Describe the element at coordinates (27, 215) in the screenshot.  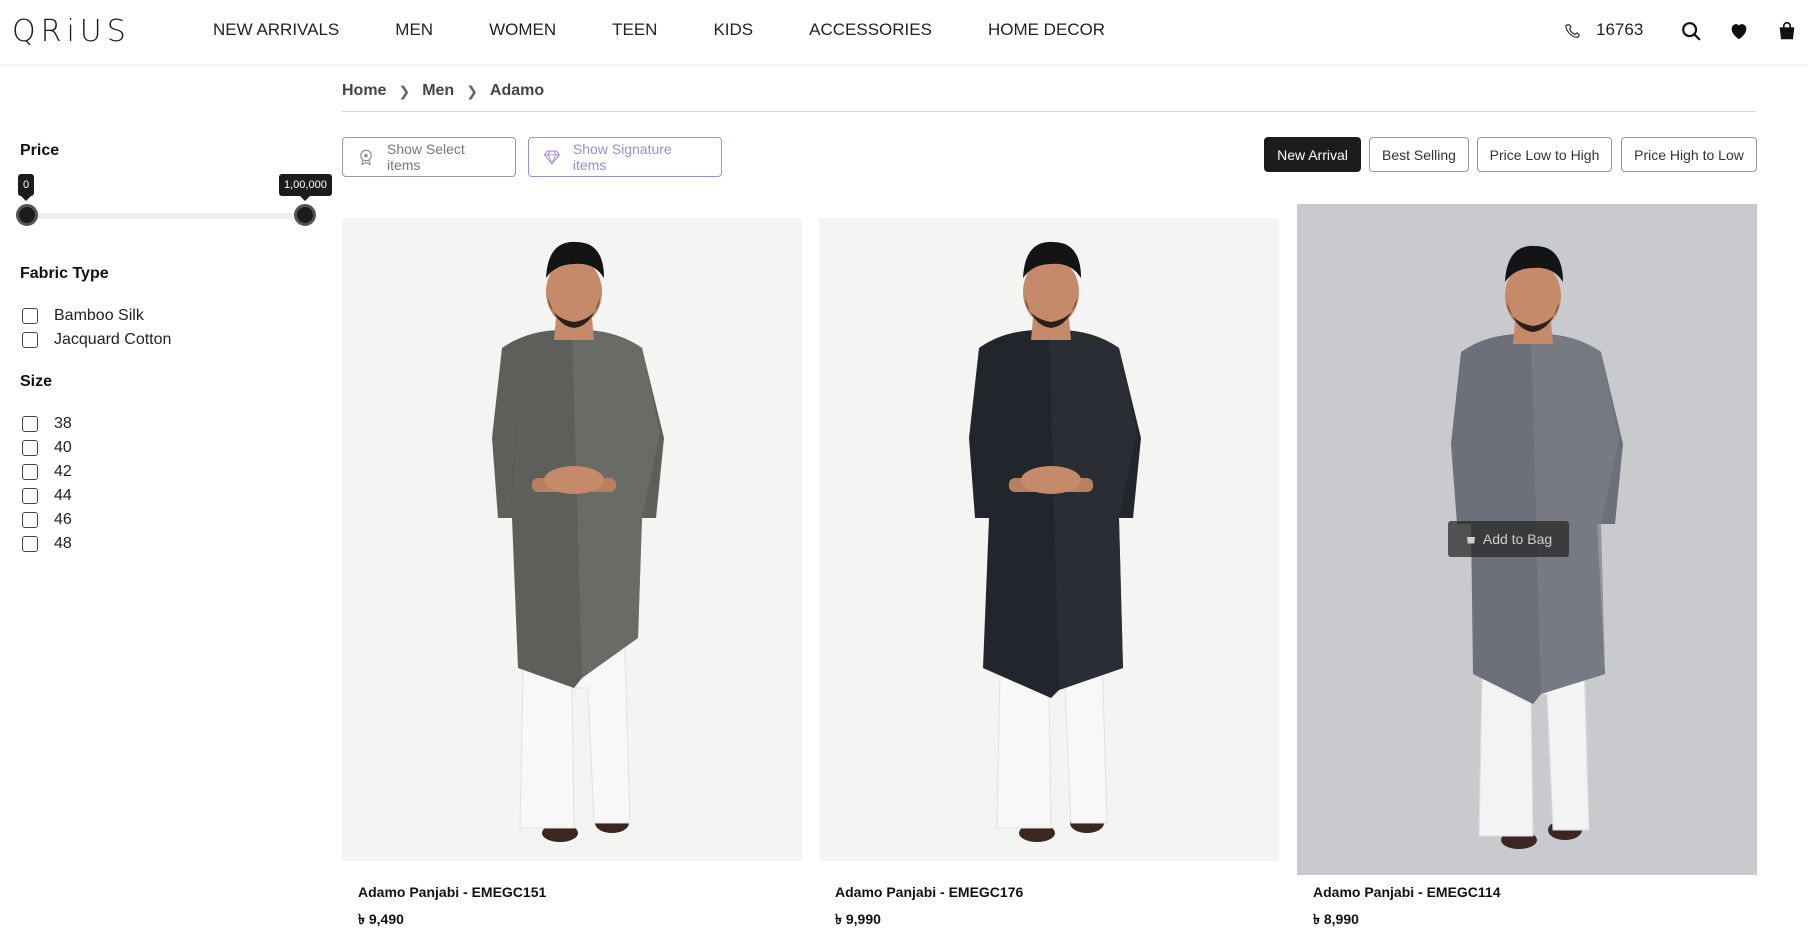
I see `price-min-handle` at that location.